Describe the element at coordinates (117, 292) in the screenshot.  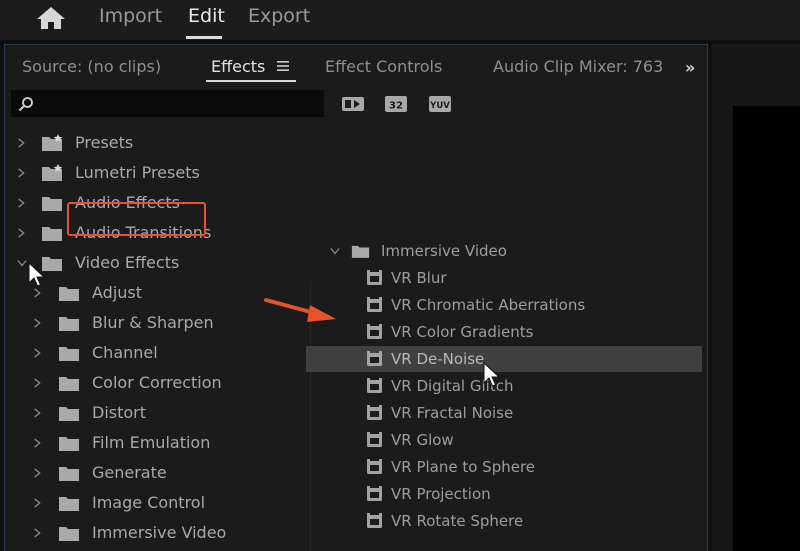
I see `tree-item-label: Adjust` at that location.